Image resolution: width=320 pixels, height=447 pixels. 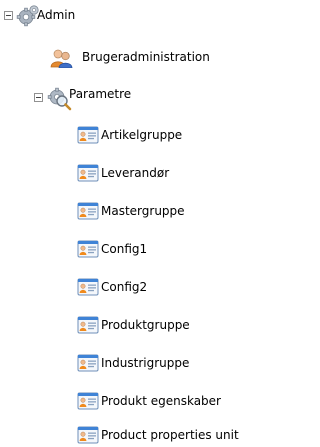 What do you see at coordinates (145, 325) in the screenshot?
I see `tree-node-label: Produktgruppe` at bounding box center [145, 325].